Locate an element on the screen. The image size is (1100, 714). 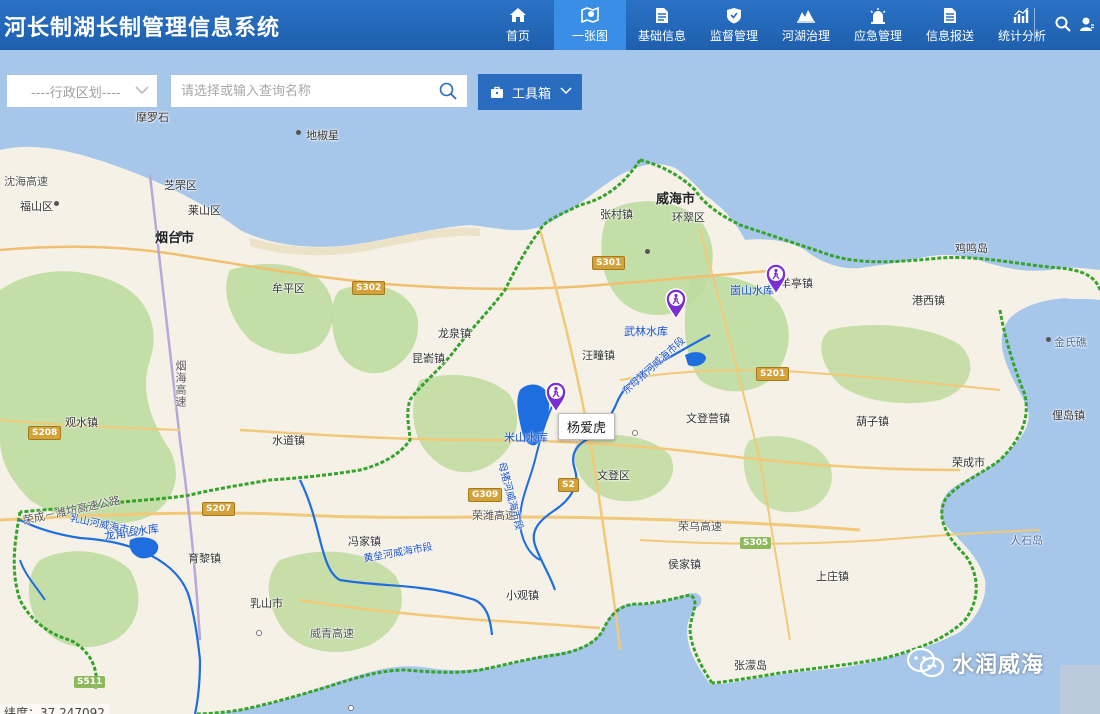
nav-map: 一张图 is located at coordinates (590, 25).